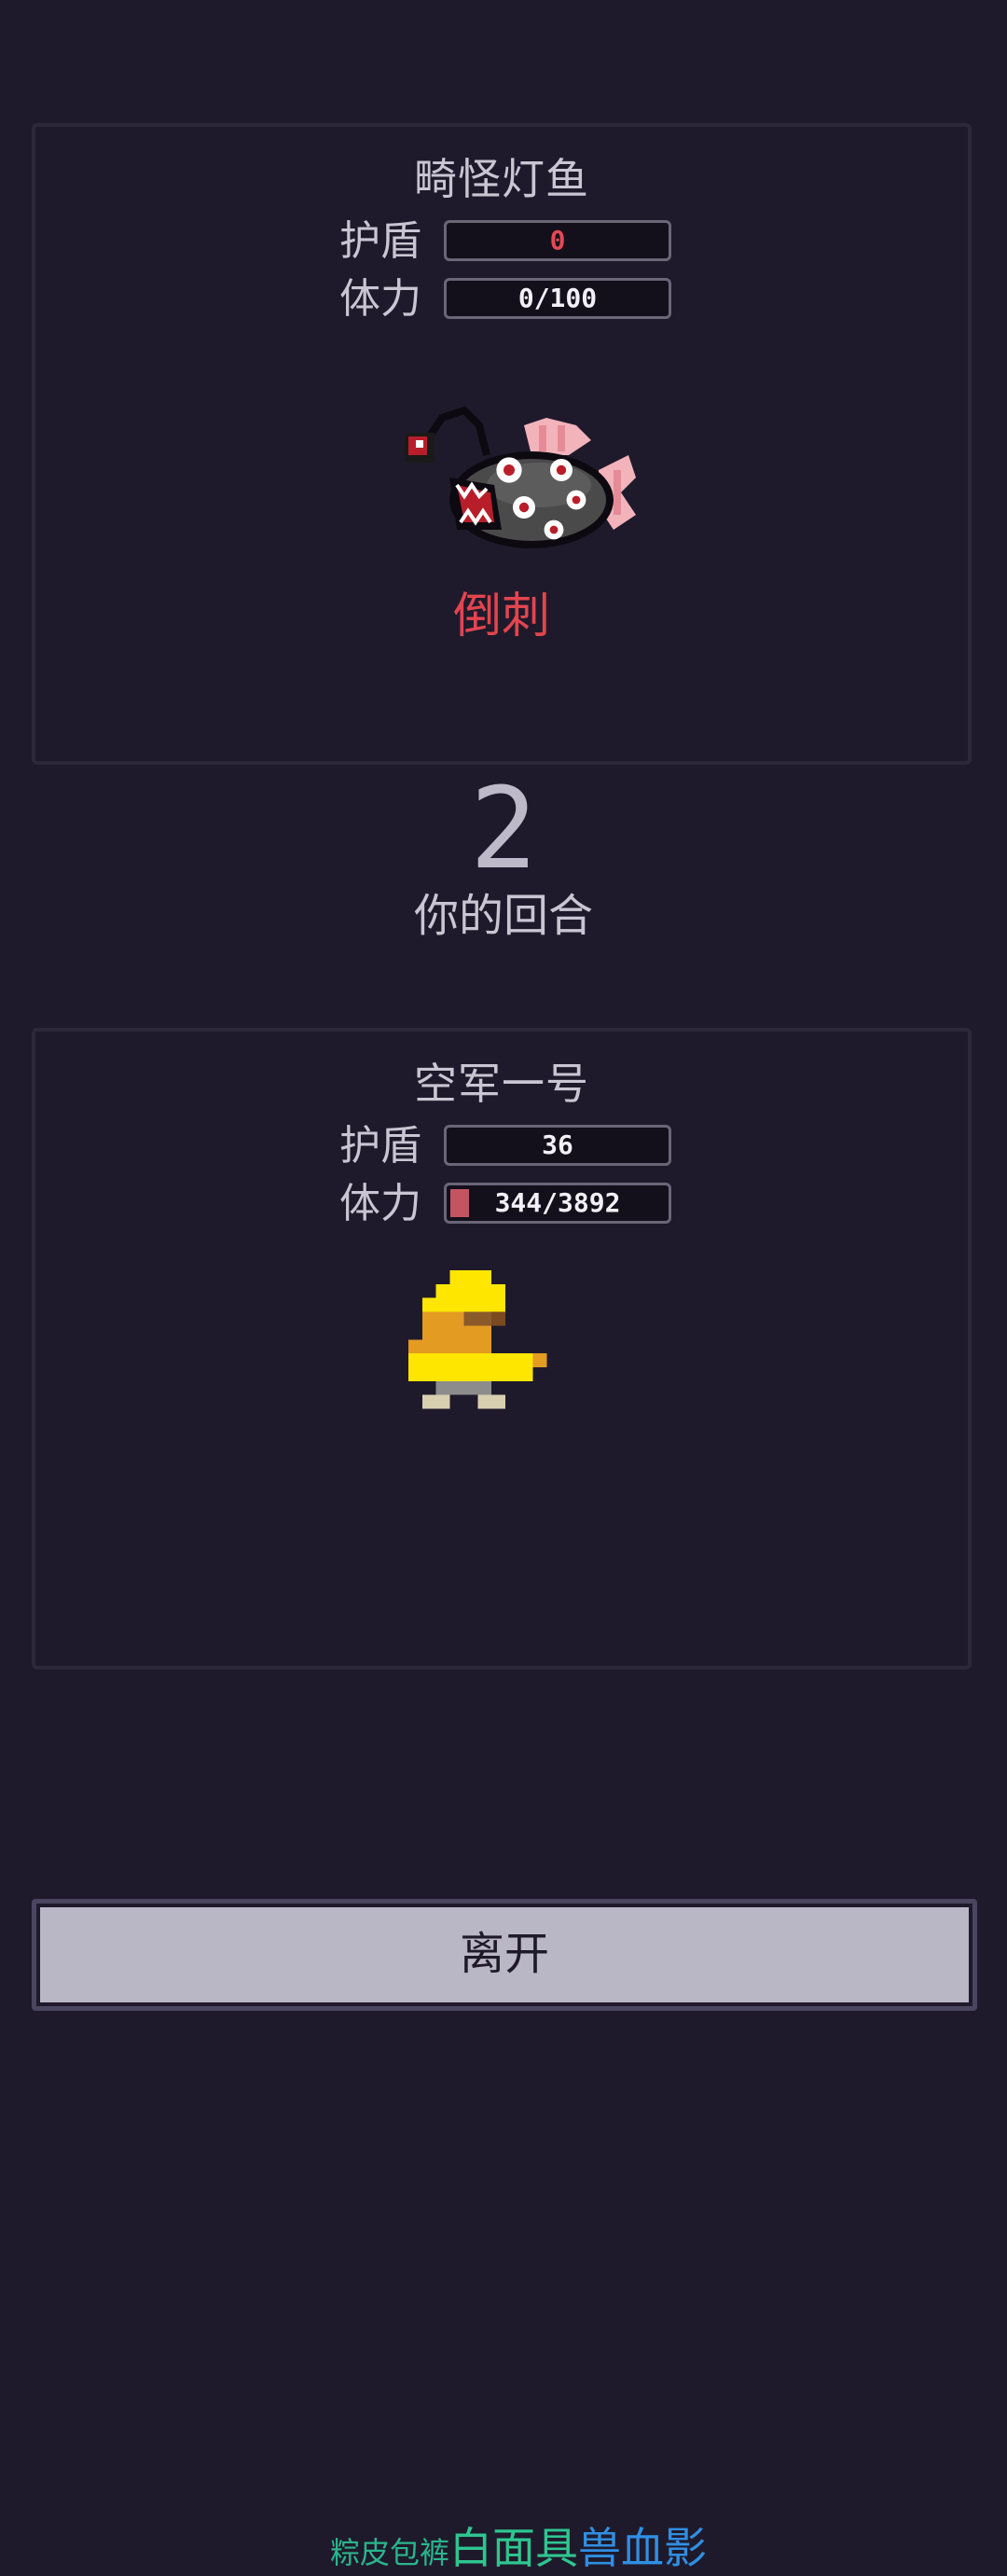 The height and width of the screenshot is (2576, 1007). I want to click on enemy-name: 畸怪灯鱼, so click(501, 179).